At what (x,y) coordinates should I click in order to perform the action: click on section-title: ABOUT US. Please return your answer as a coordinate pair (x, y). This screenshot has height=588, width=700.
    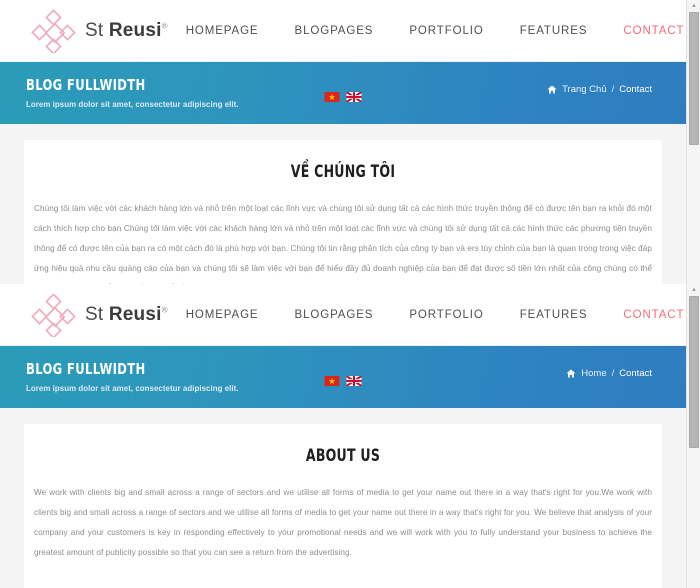
    Looking at the image, I should click on (343, 456).